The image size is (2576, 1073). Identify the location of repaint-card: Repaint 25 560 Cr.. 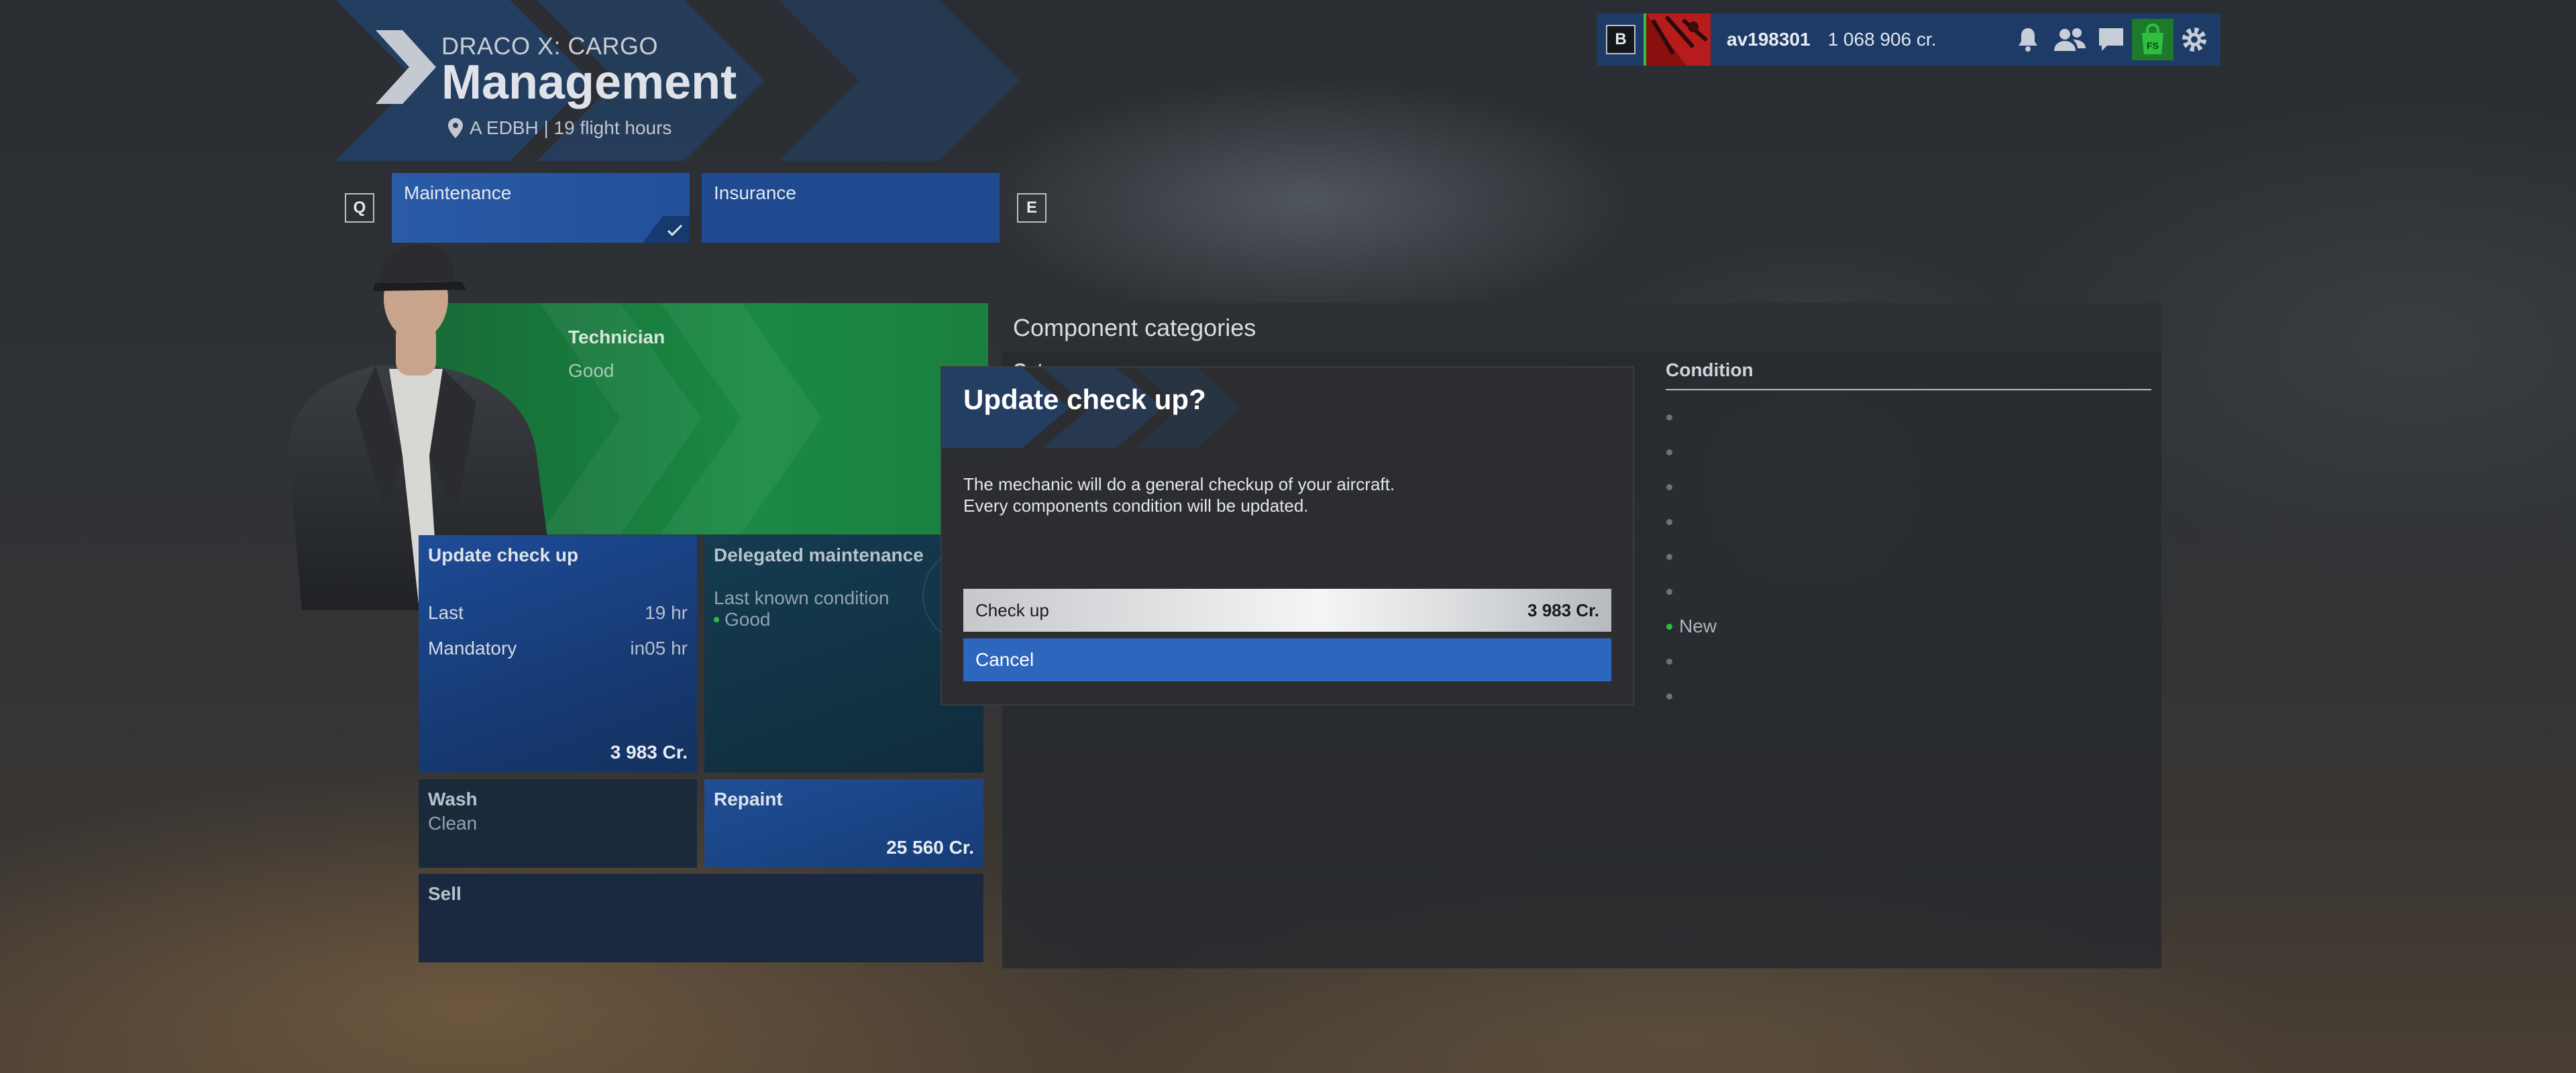
(843, 823).